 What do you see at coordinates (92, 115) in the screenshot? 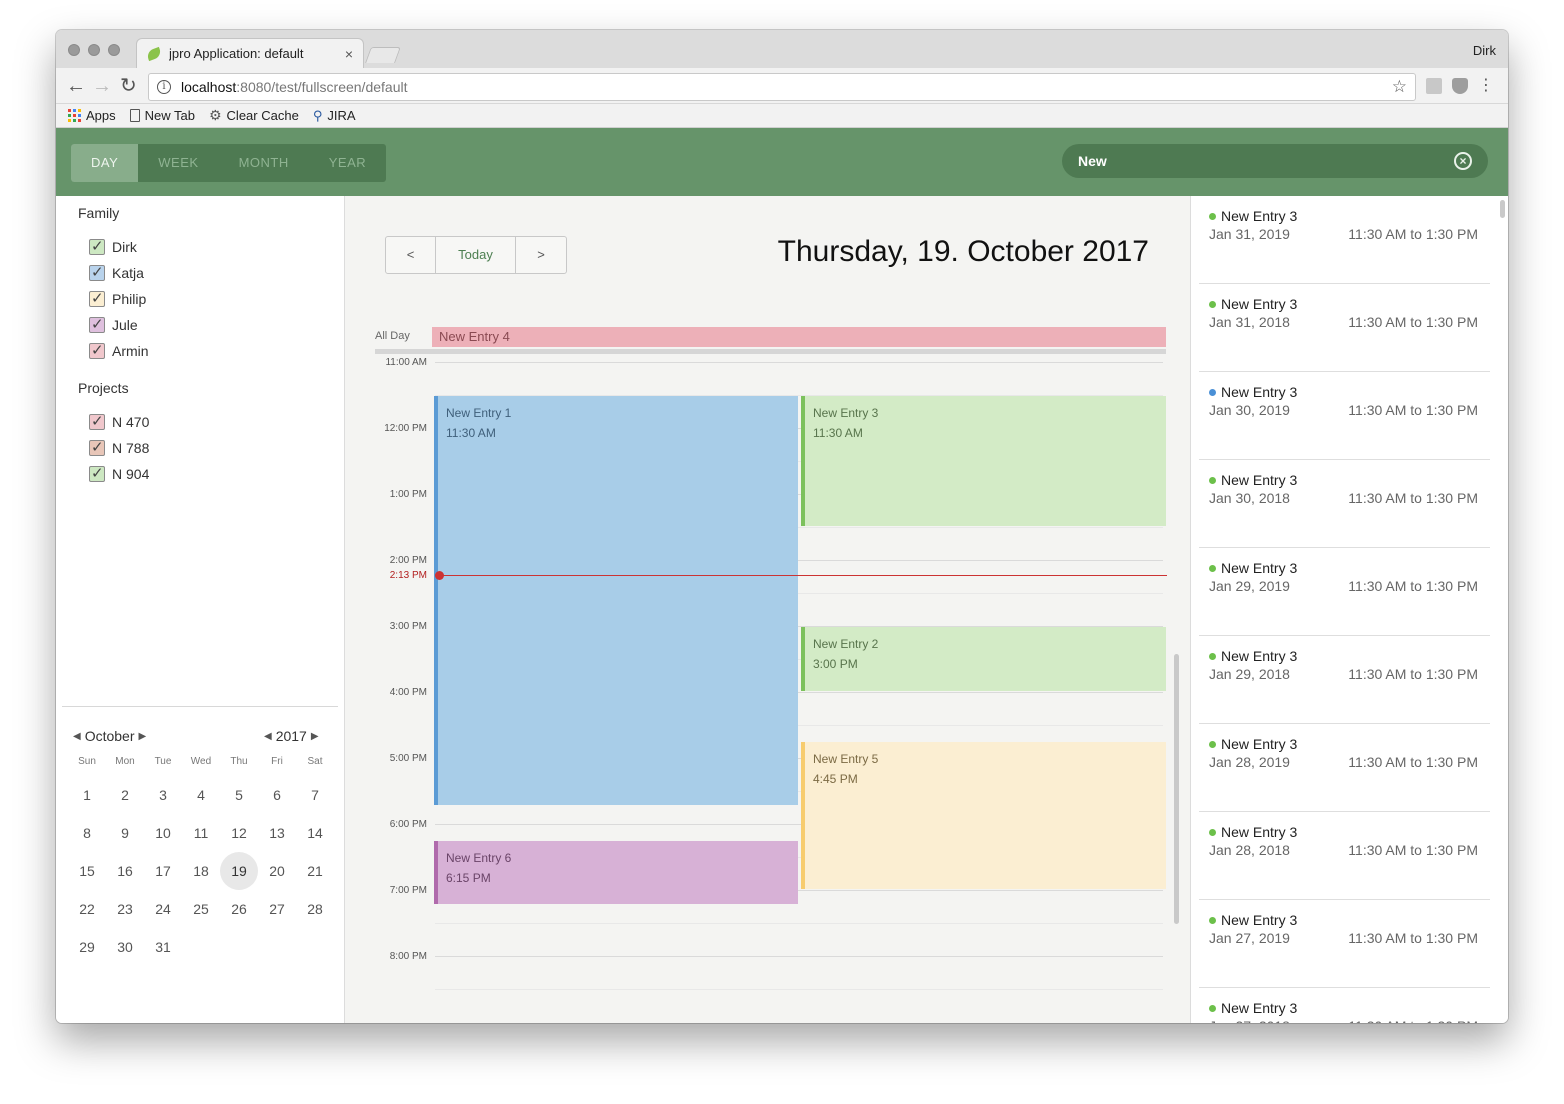
I see `bookmark-apps: Apps` at bounding box center [92, 115].